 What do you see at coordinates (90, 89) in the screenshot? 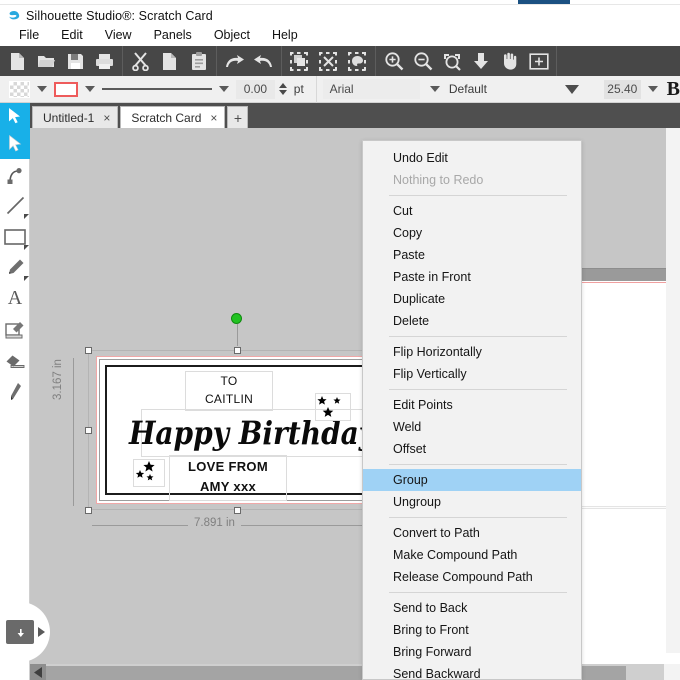
I see `line-color-dropdown-icon` at bounding box center [90, 89].